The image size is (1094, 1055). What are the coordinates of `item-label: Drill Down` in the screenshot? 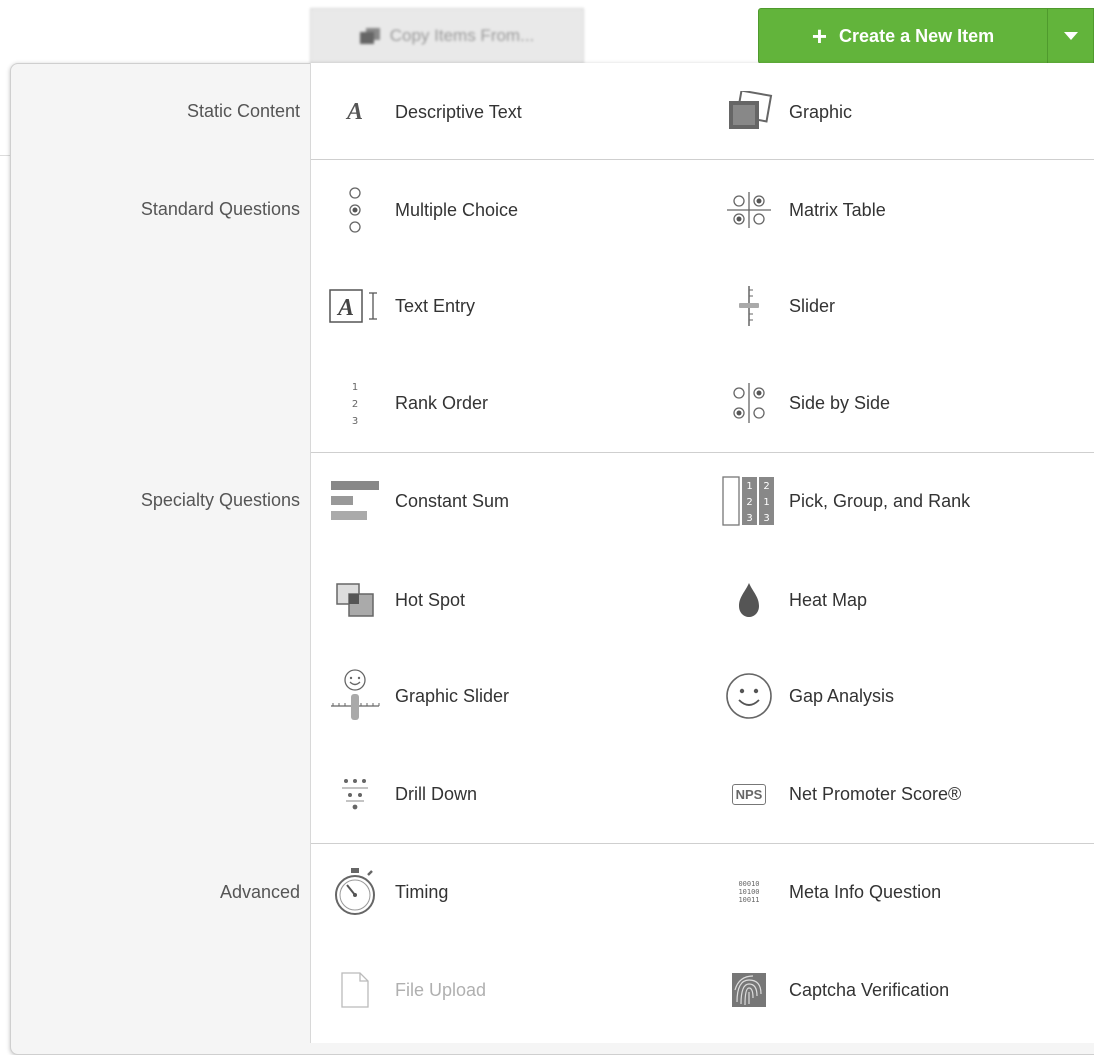 It's located at (436, 793).